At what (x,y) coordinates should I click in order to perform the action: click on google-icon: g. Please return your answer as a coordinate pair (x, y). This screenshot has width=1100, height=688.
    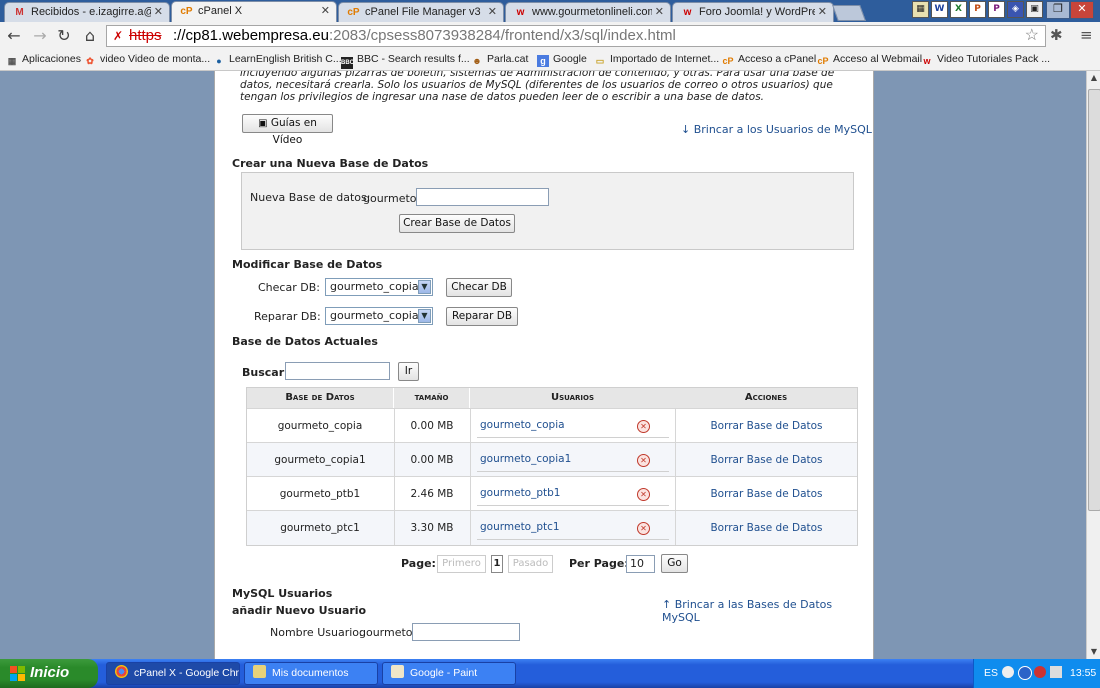
    Looking at the image, I should click on (543, 61).